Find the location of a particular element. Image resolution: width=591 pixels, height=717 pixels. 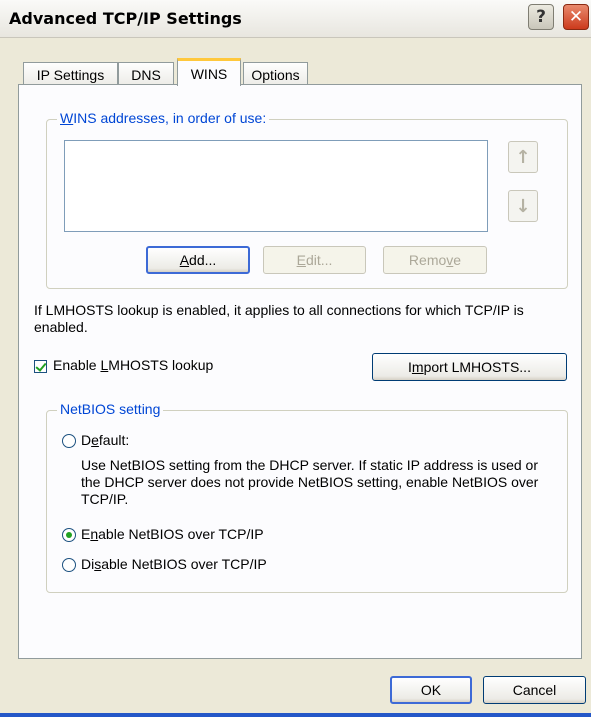

title-bar: Advanced TCP/IP Settings ? ✕ is located at coordinates (295, 19).